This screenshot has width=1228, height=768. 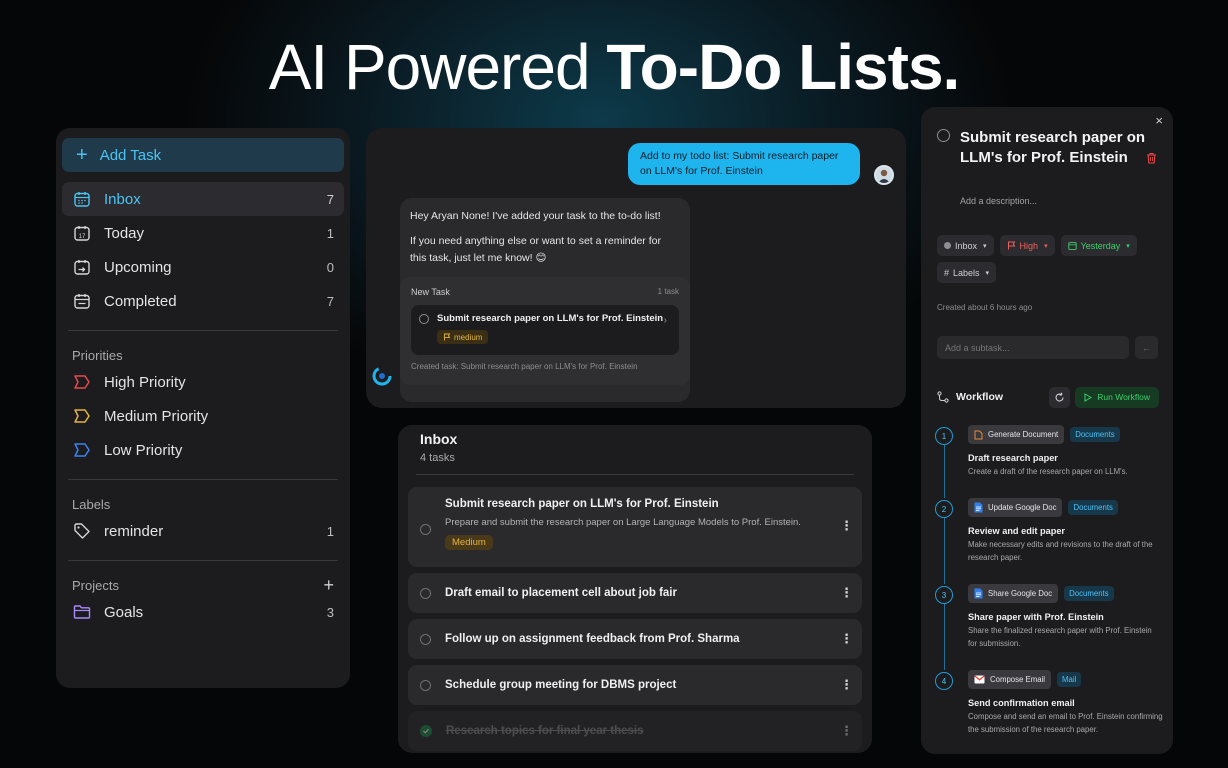 I want to click on add-task-button: + Add Task, so click(x=203, y=155).